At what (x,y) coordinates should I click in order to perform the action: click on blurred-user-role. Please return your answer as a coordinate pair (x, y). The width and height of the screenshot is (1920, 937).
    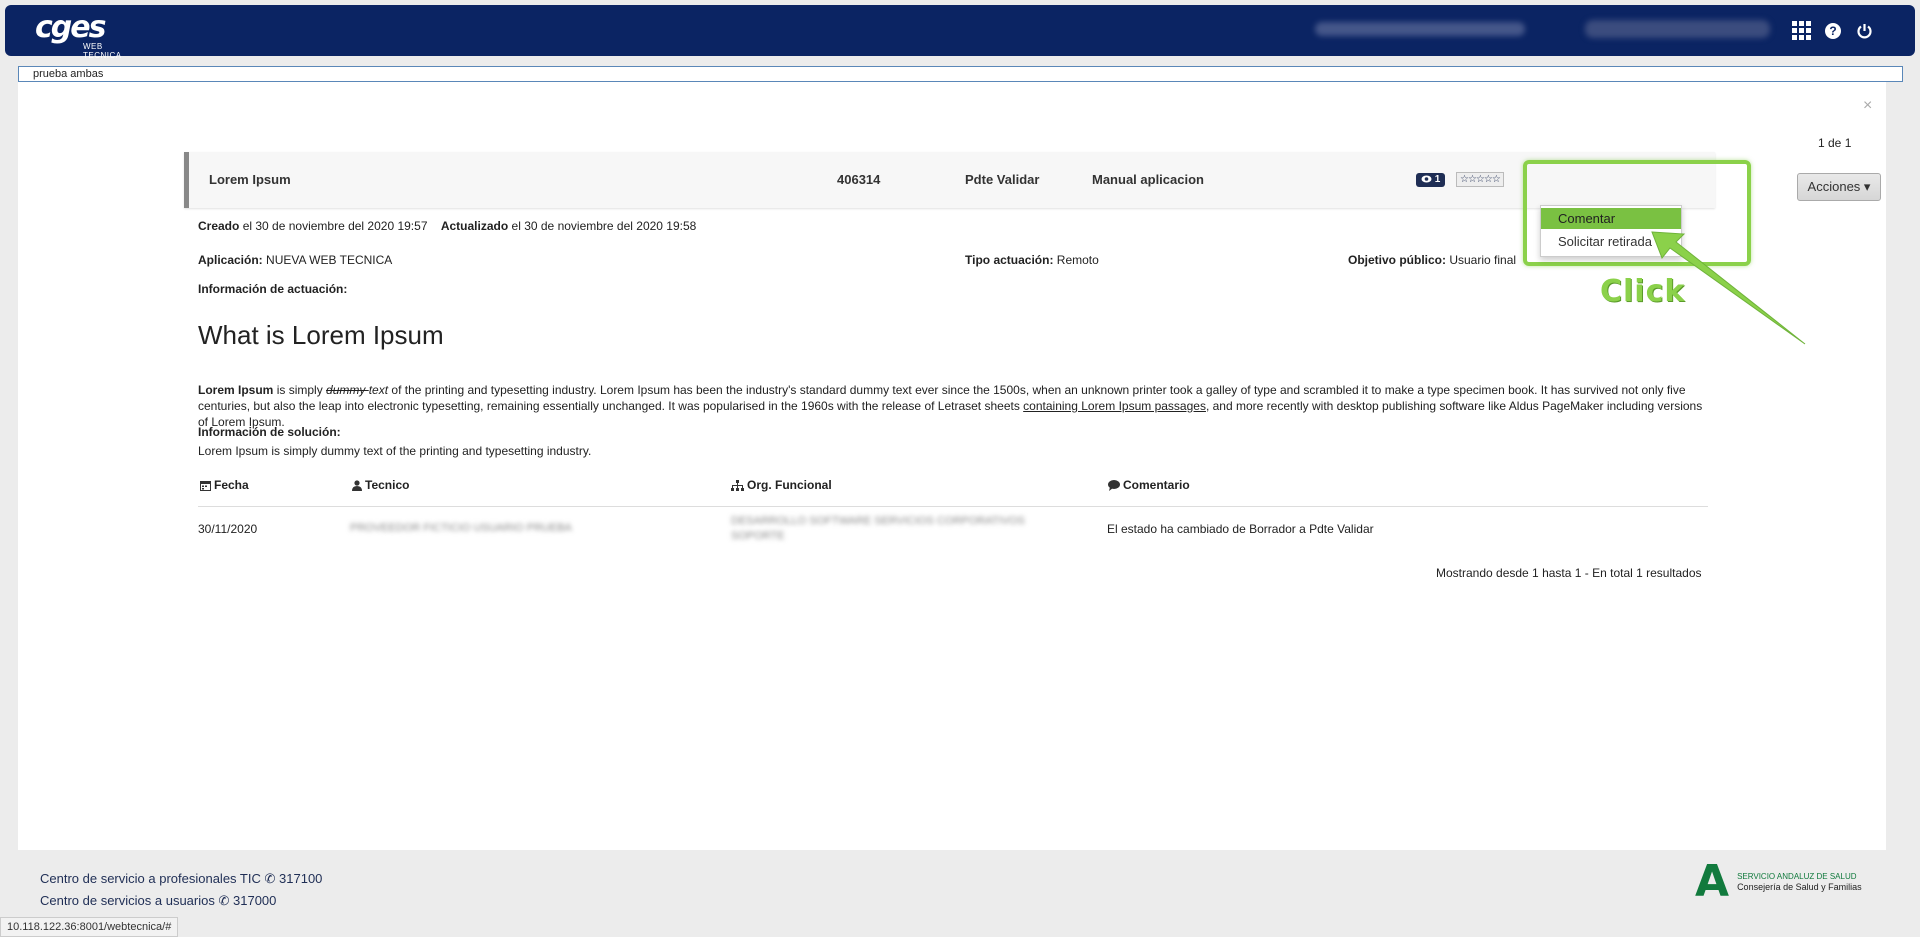
    Looking at the image, I should click on (1677, 29).